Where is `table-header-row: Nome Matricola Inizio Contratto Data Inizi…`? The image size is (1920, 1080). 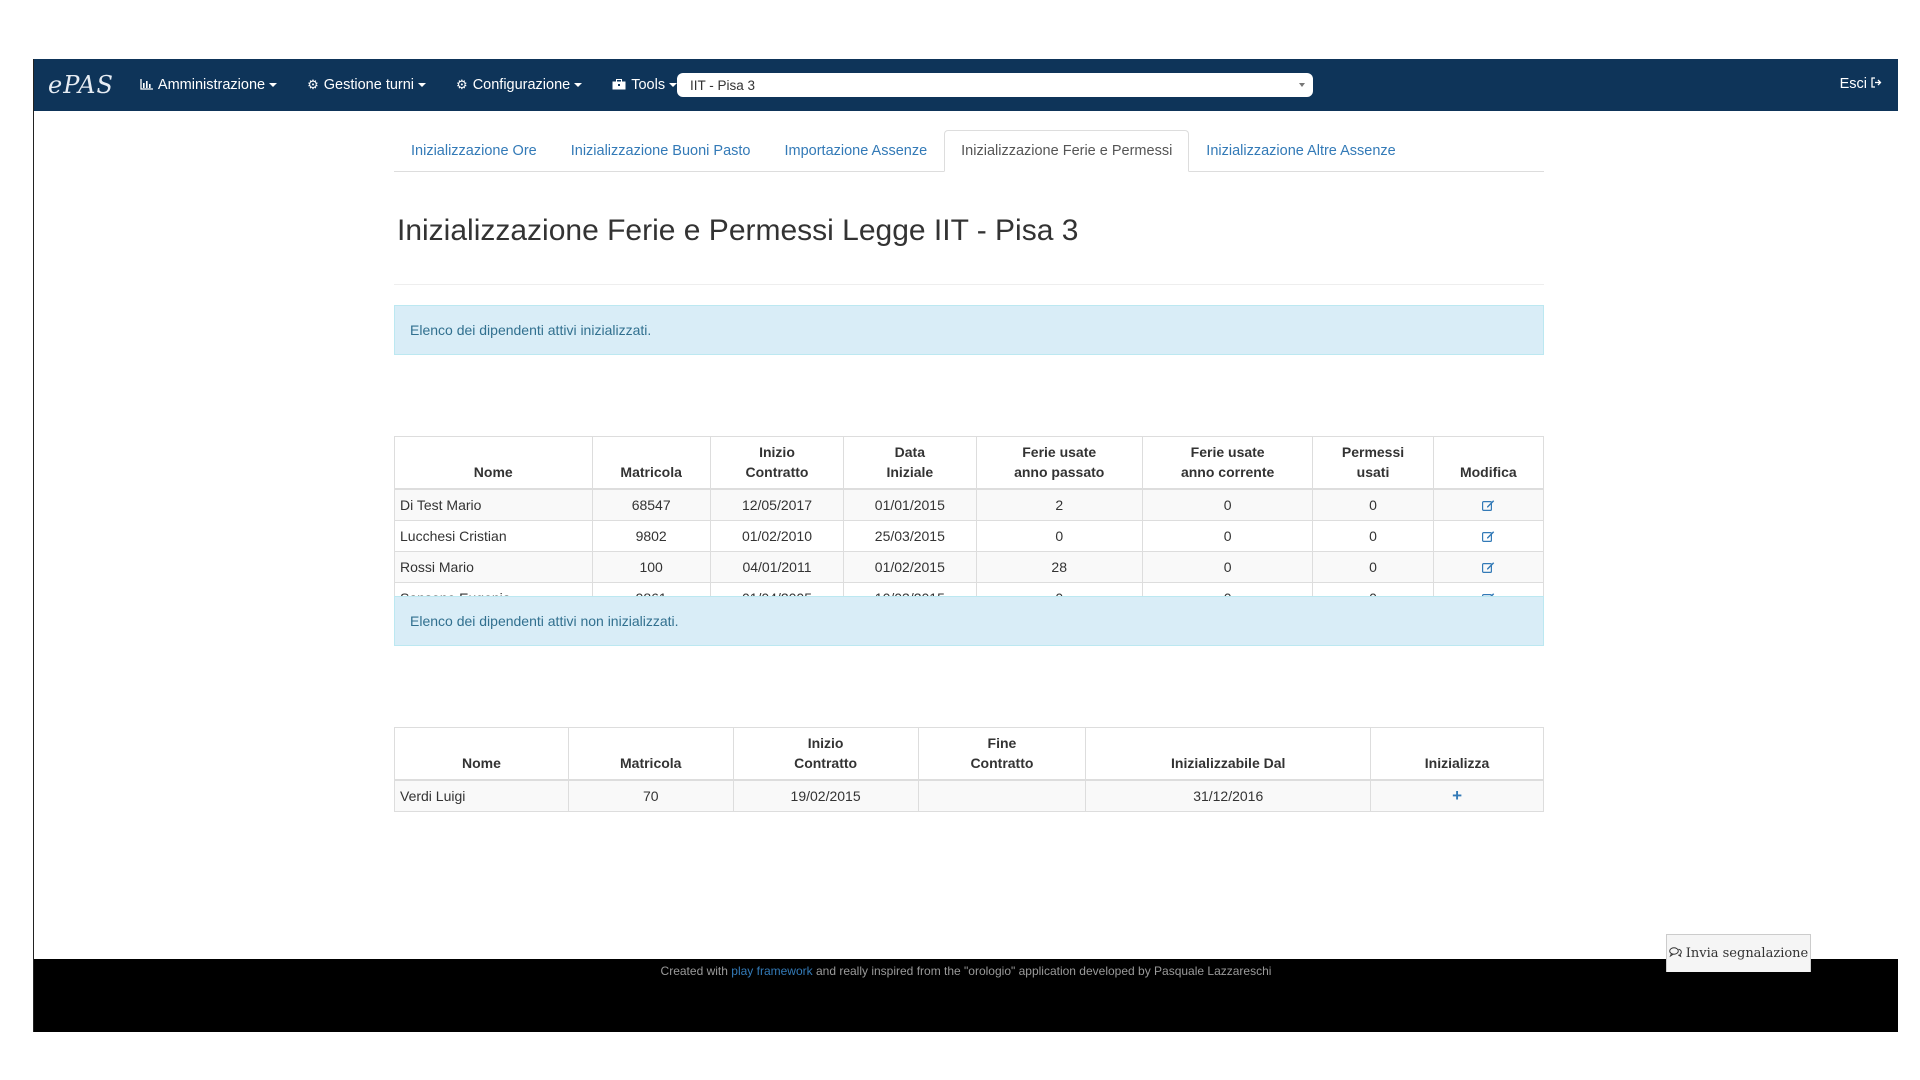
table-header-row: Nome Matricola Inizio Contratto Data Inizi… is located at coordinates (969, 463).